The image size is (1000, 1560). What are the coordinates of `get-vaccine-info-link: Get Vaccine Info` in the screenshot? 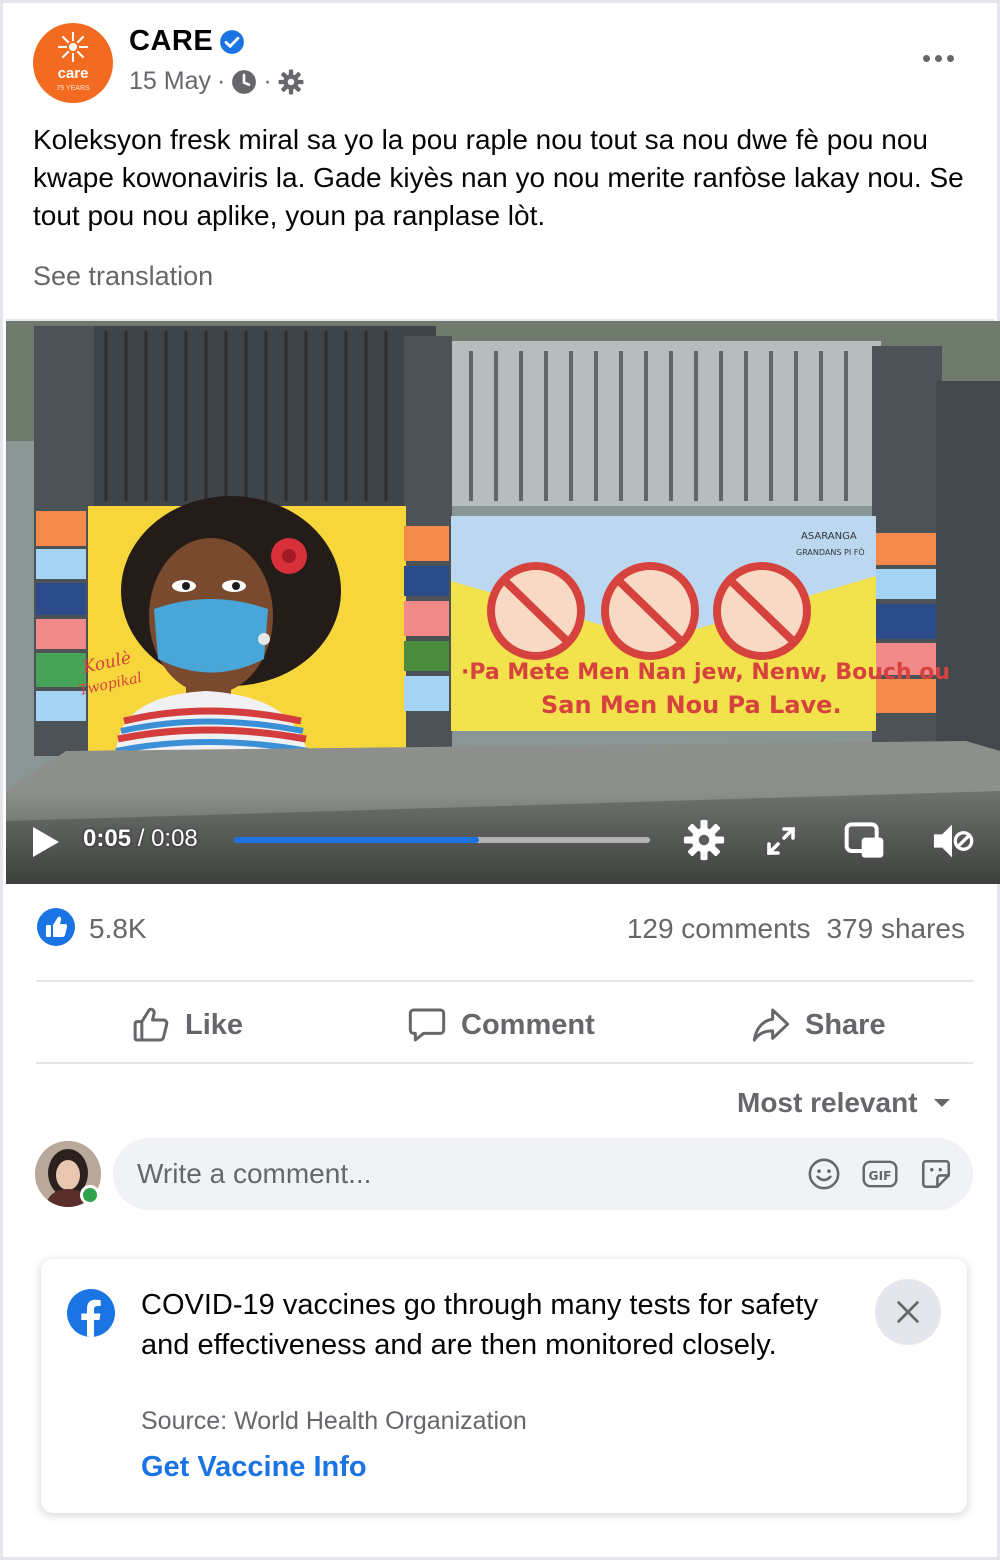 It's located at (254, 1467).